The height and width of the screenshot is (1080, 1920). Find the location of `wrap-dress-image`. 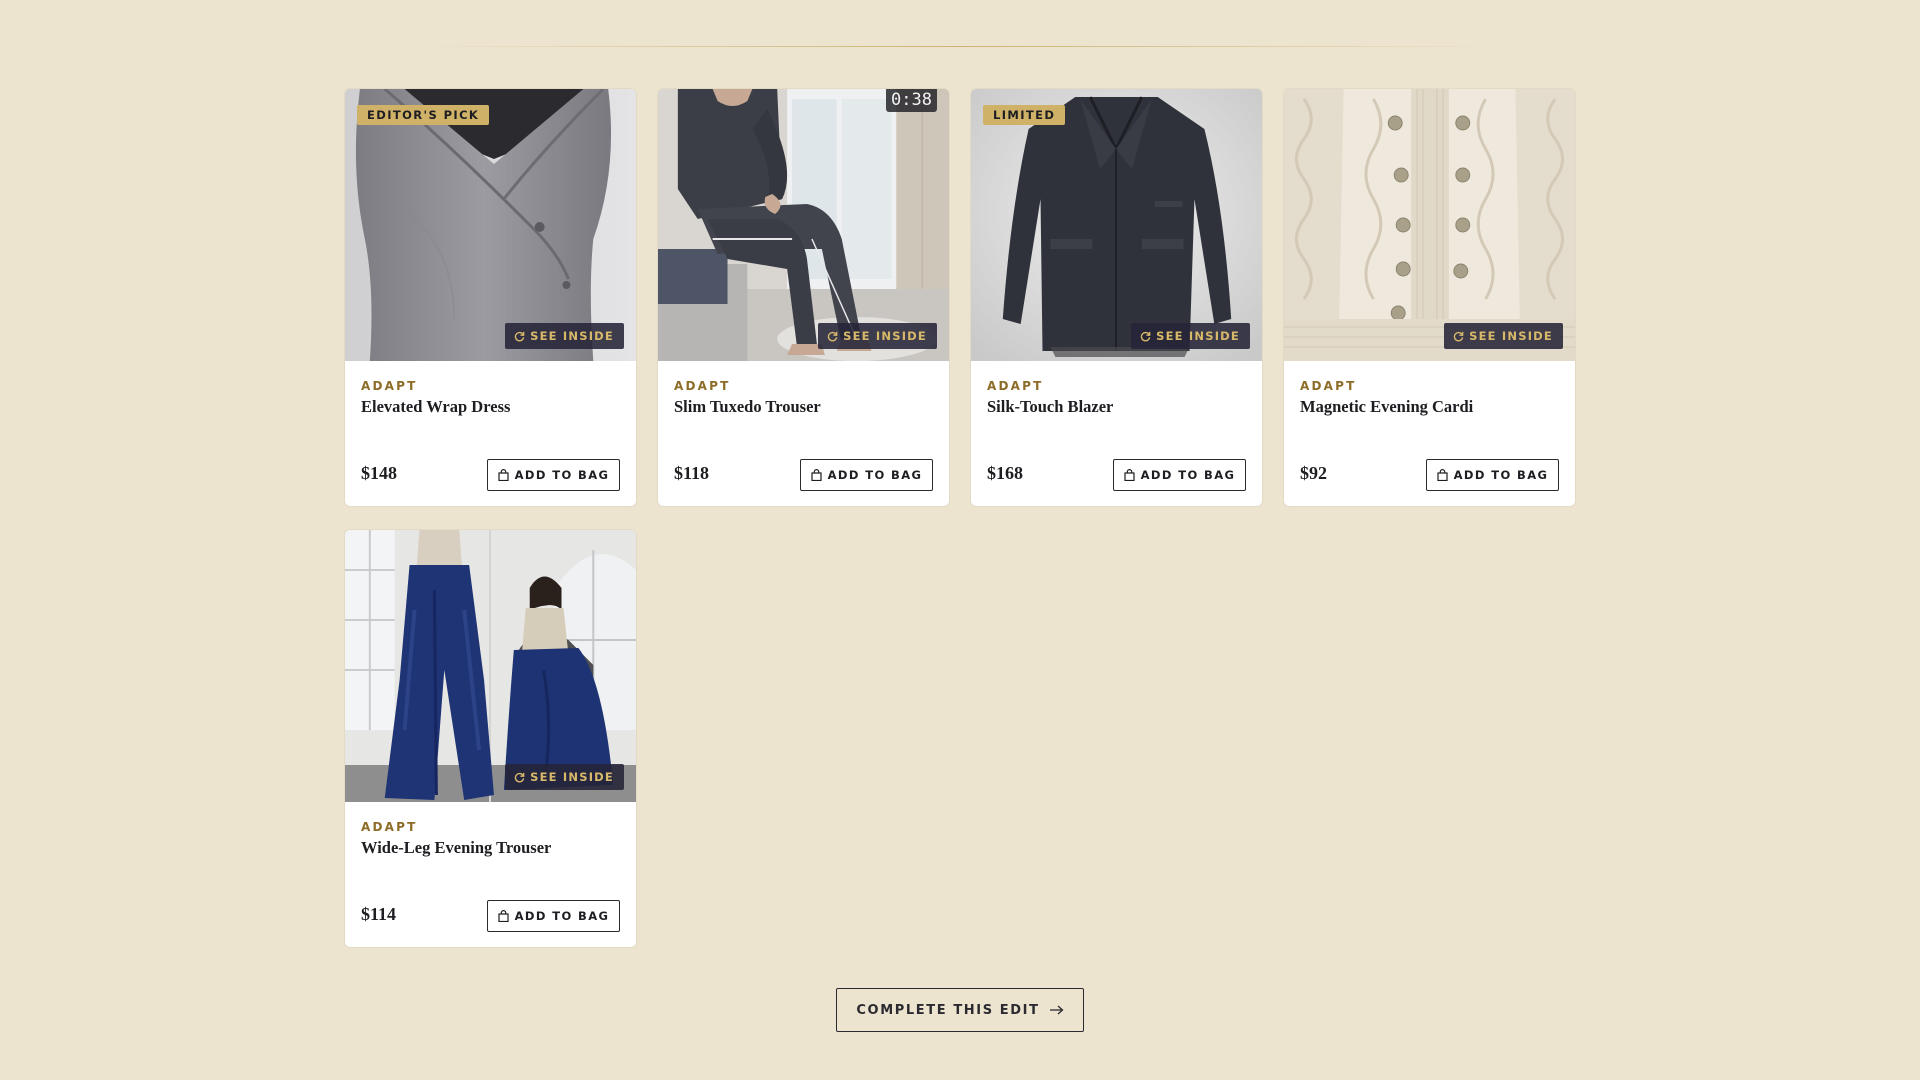

wrap-dress-image is located at coordinates (490, 225).